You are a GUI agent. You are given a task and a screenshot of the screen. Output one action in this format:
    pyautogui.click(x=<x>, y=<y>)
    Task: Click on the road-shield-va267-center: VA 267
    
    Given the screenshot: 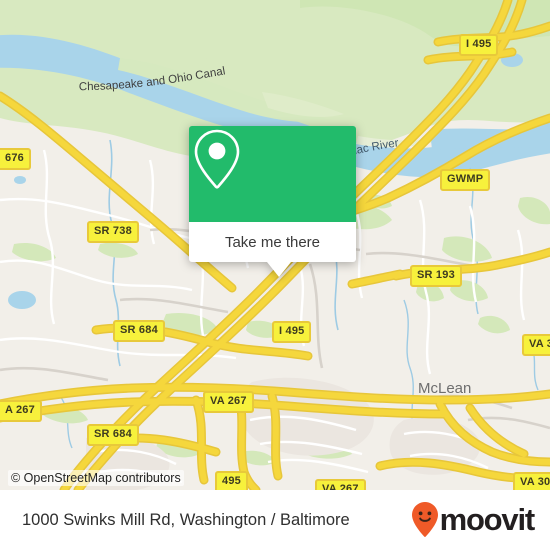 What is the action you would take?
    pyautogui.click(x=228, y=402)
    